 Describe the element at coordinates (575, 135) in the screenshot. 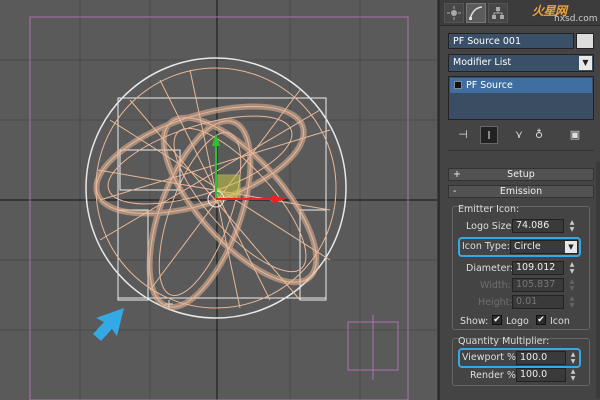

I see `configure-sets-icon: ▣` at that location.